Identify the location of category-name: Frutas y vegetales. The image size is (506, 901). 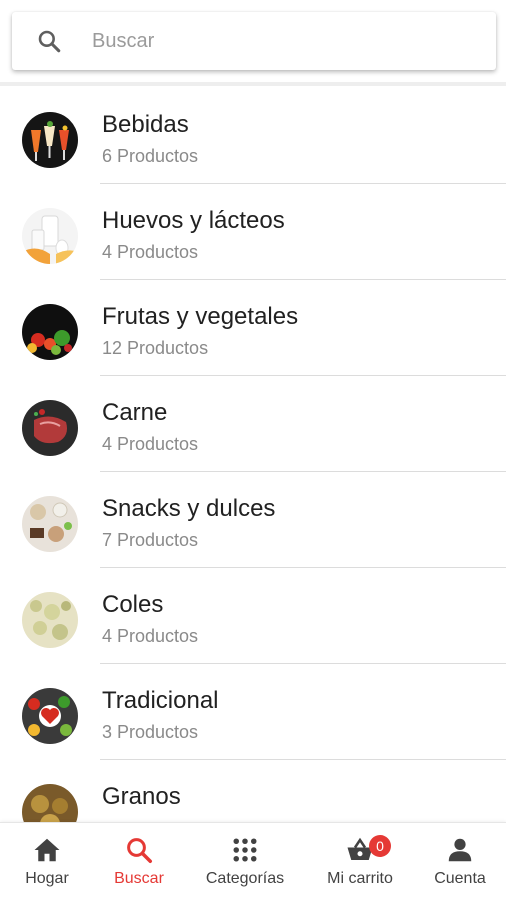
(200, 316).